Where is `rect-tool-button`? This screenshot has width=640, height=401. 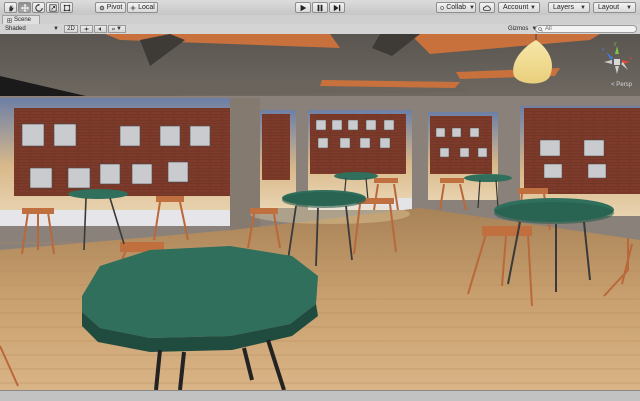 rect-tool-button is located at coordinates (66, 7).